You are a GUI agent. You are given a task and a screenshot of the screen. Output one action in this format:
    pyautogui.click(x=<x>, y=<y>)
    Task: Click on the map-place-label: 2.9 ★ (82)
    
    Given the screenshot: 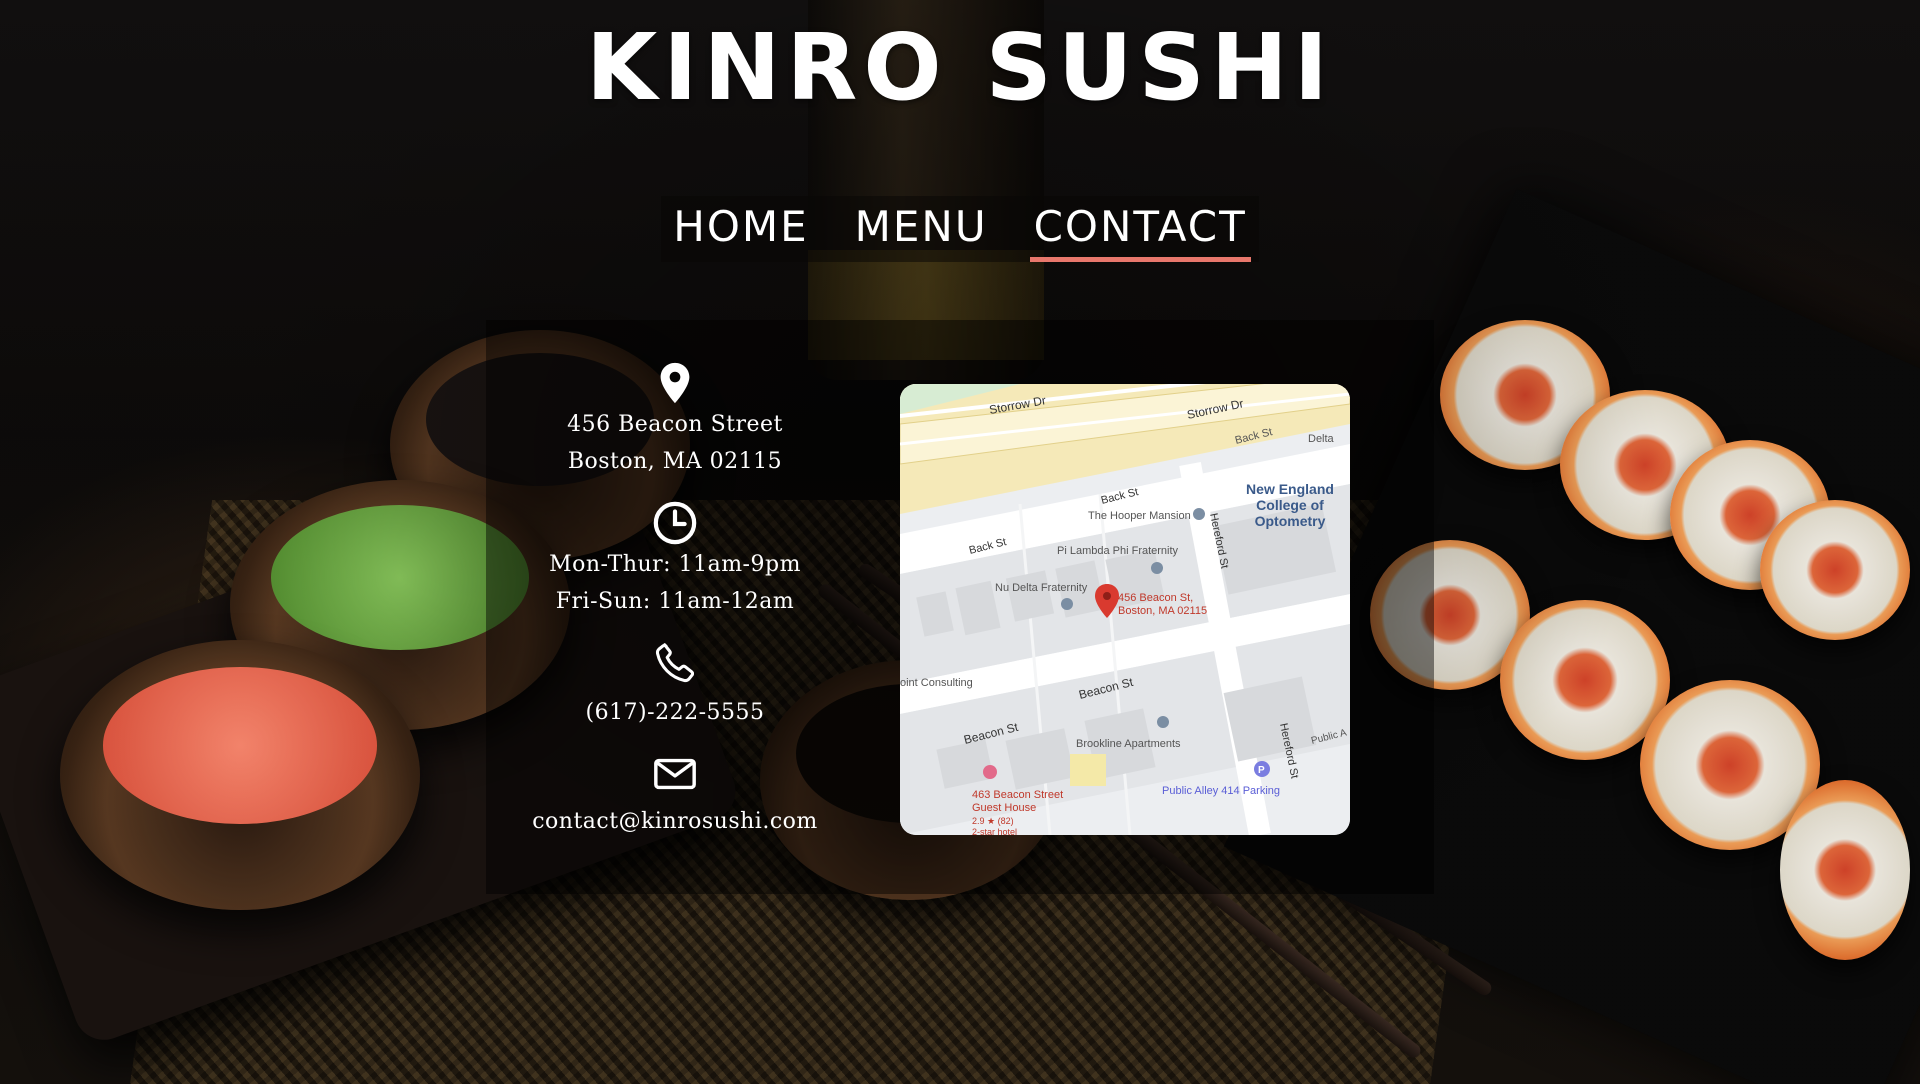 What is the action you would take?
    pyautogui.click(x=993, y=821)
    